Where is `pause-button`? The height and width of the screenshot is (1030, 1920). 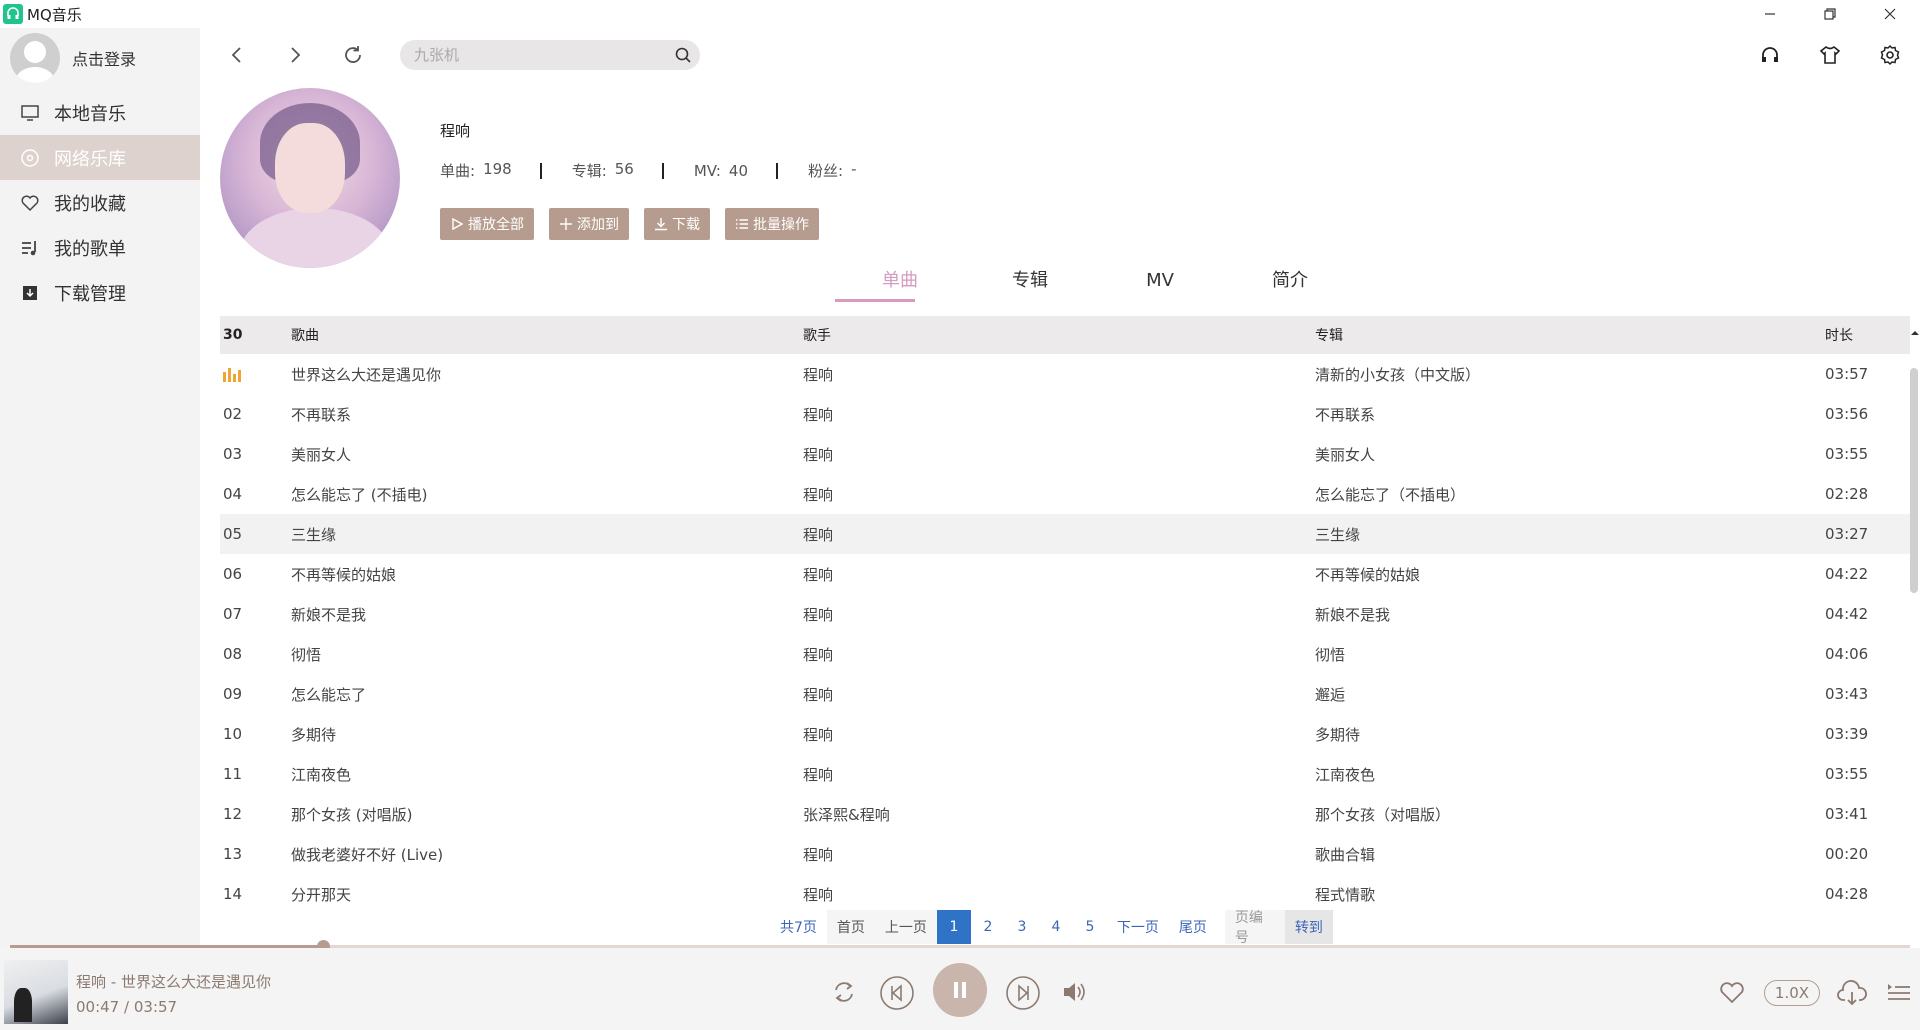 pause-button is located at coordinates (960, 990).